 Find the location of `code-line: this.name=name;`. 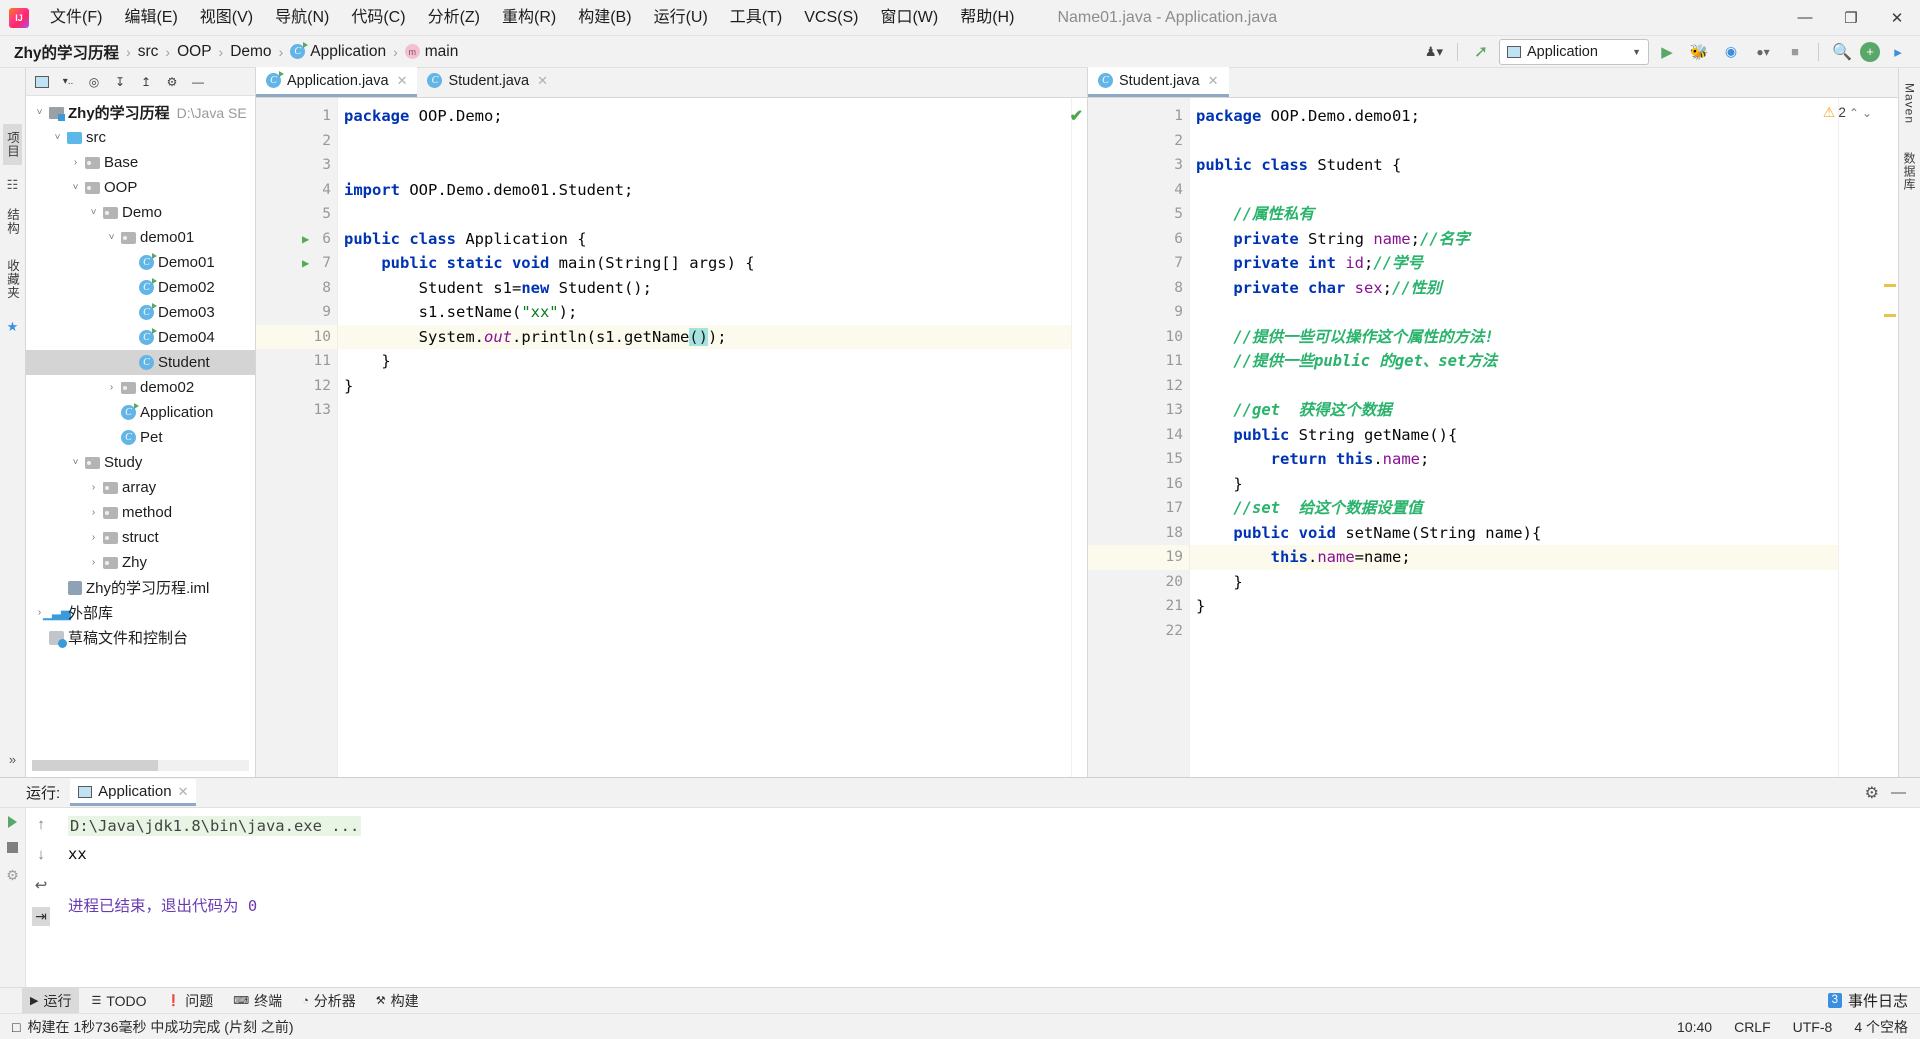

code-line: this.name=name; is located at coordinates (1514, 557).